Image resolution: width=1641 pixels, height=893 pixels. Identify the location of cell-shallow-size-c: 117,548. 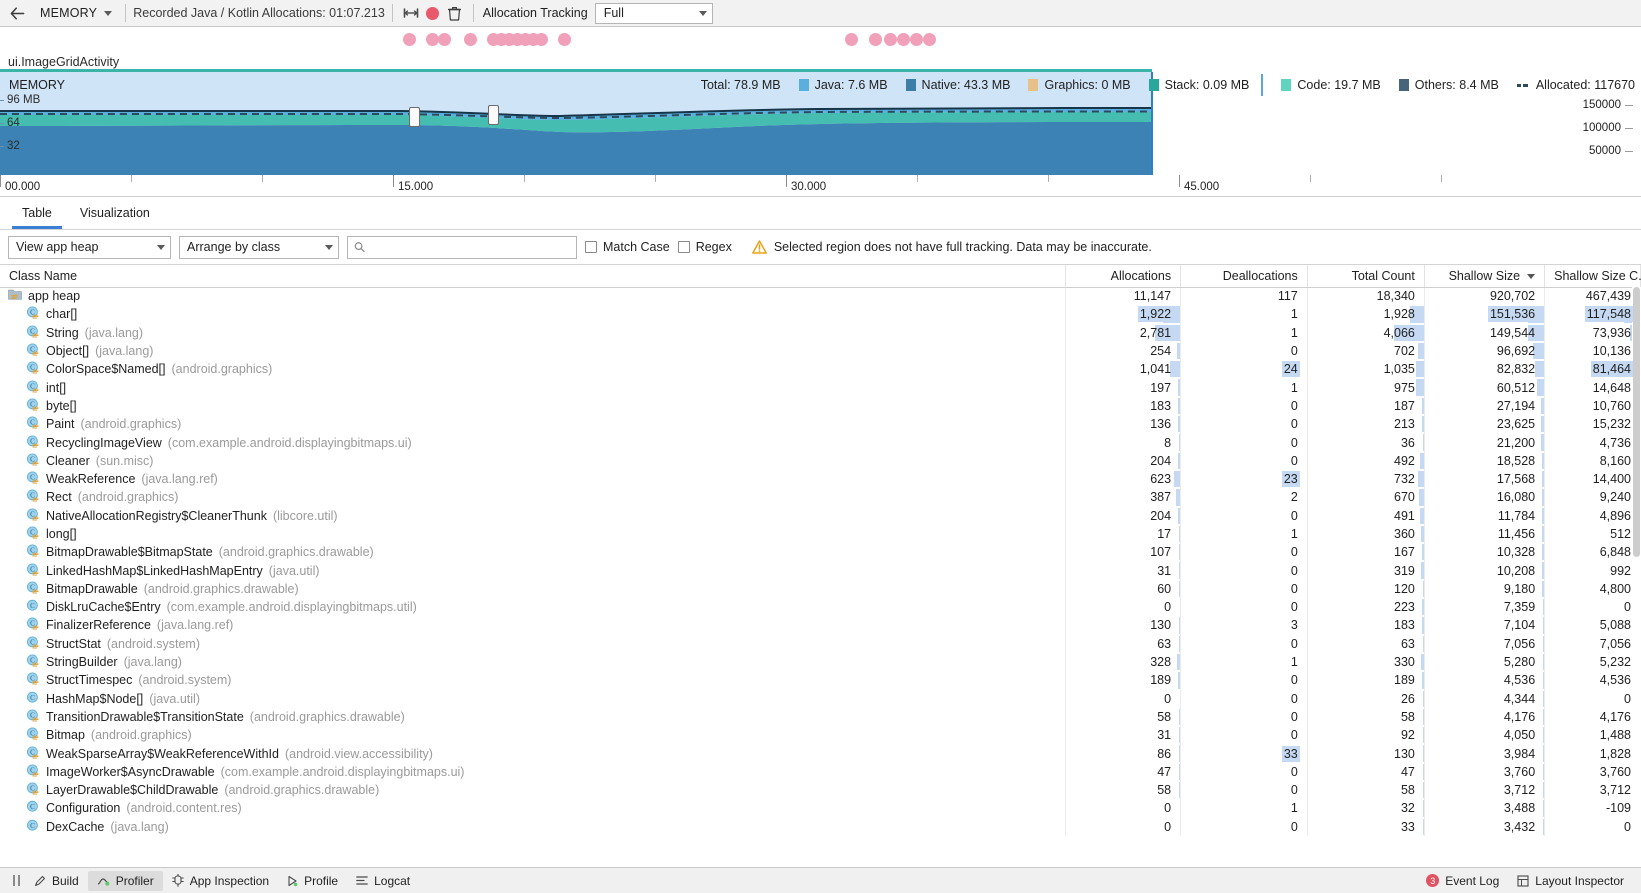
(1592, 314).